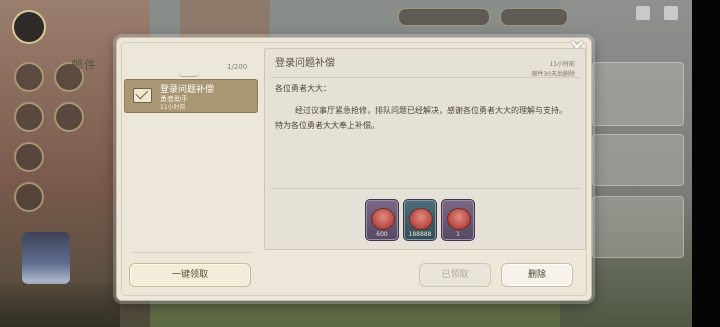 The image size is (720, 327). I want to click on left-divider, so click(192, 252).